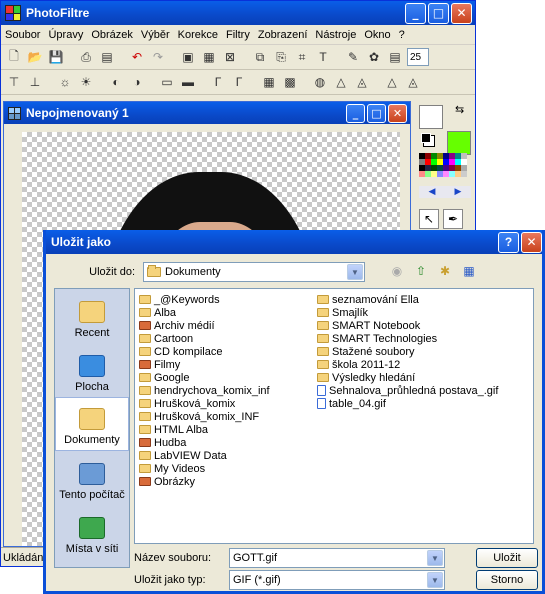  What do you see at coordinates (218, 82) in the screenshot?
I see `gamma-minus-icon: Γ` at bounding box center [218, 82].